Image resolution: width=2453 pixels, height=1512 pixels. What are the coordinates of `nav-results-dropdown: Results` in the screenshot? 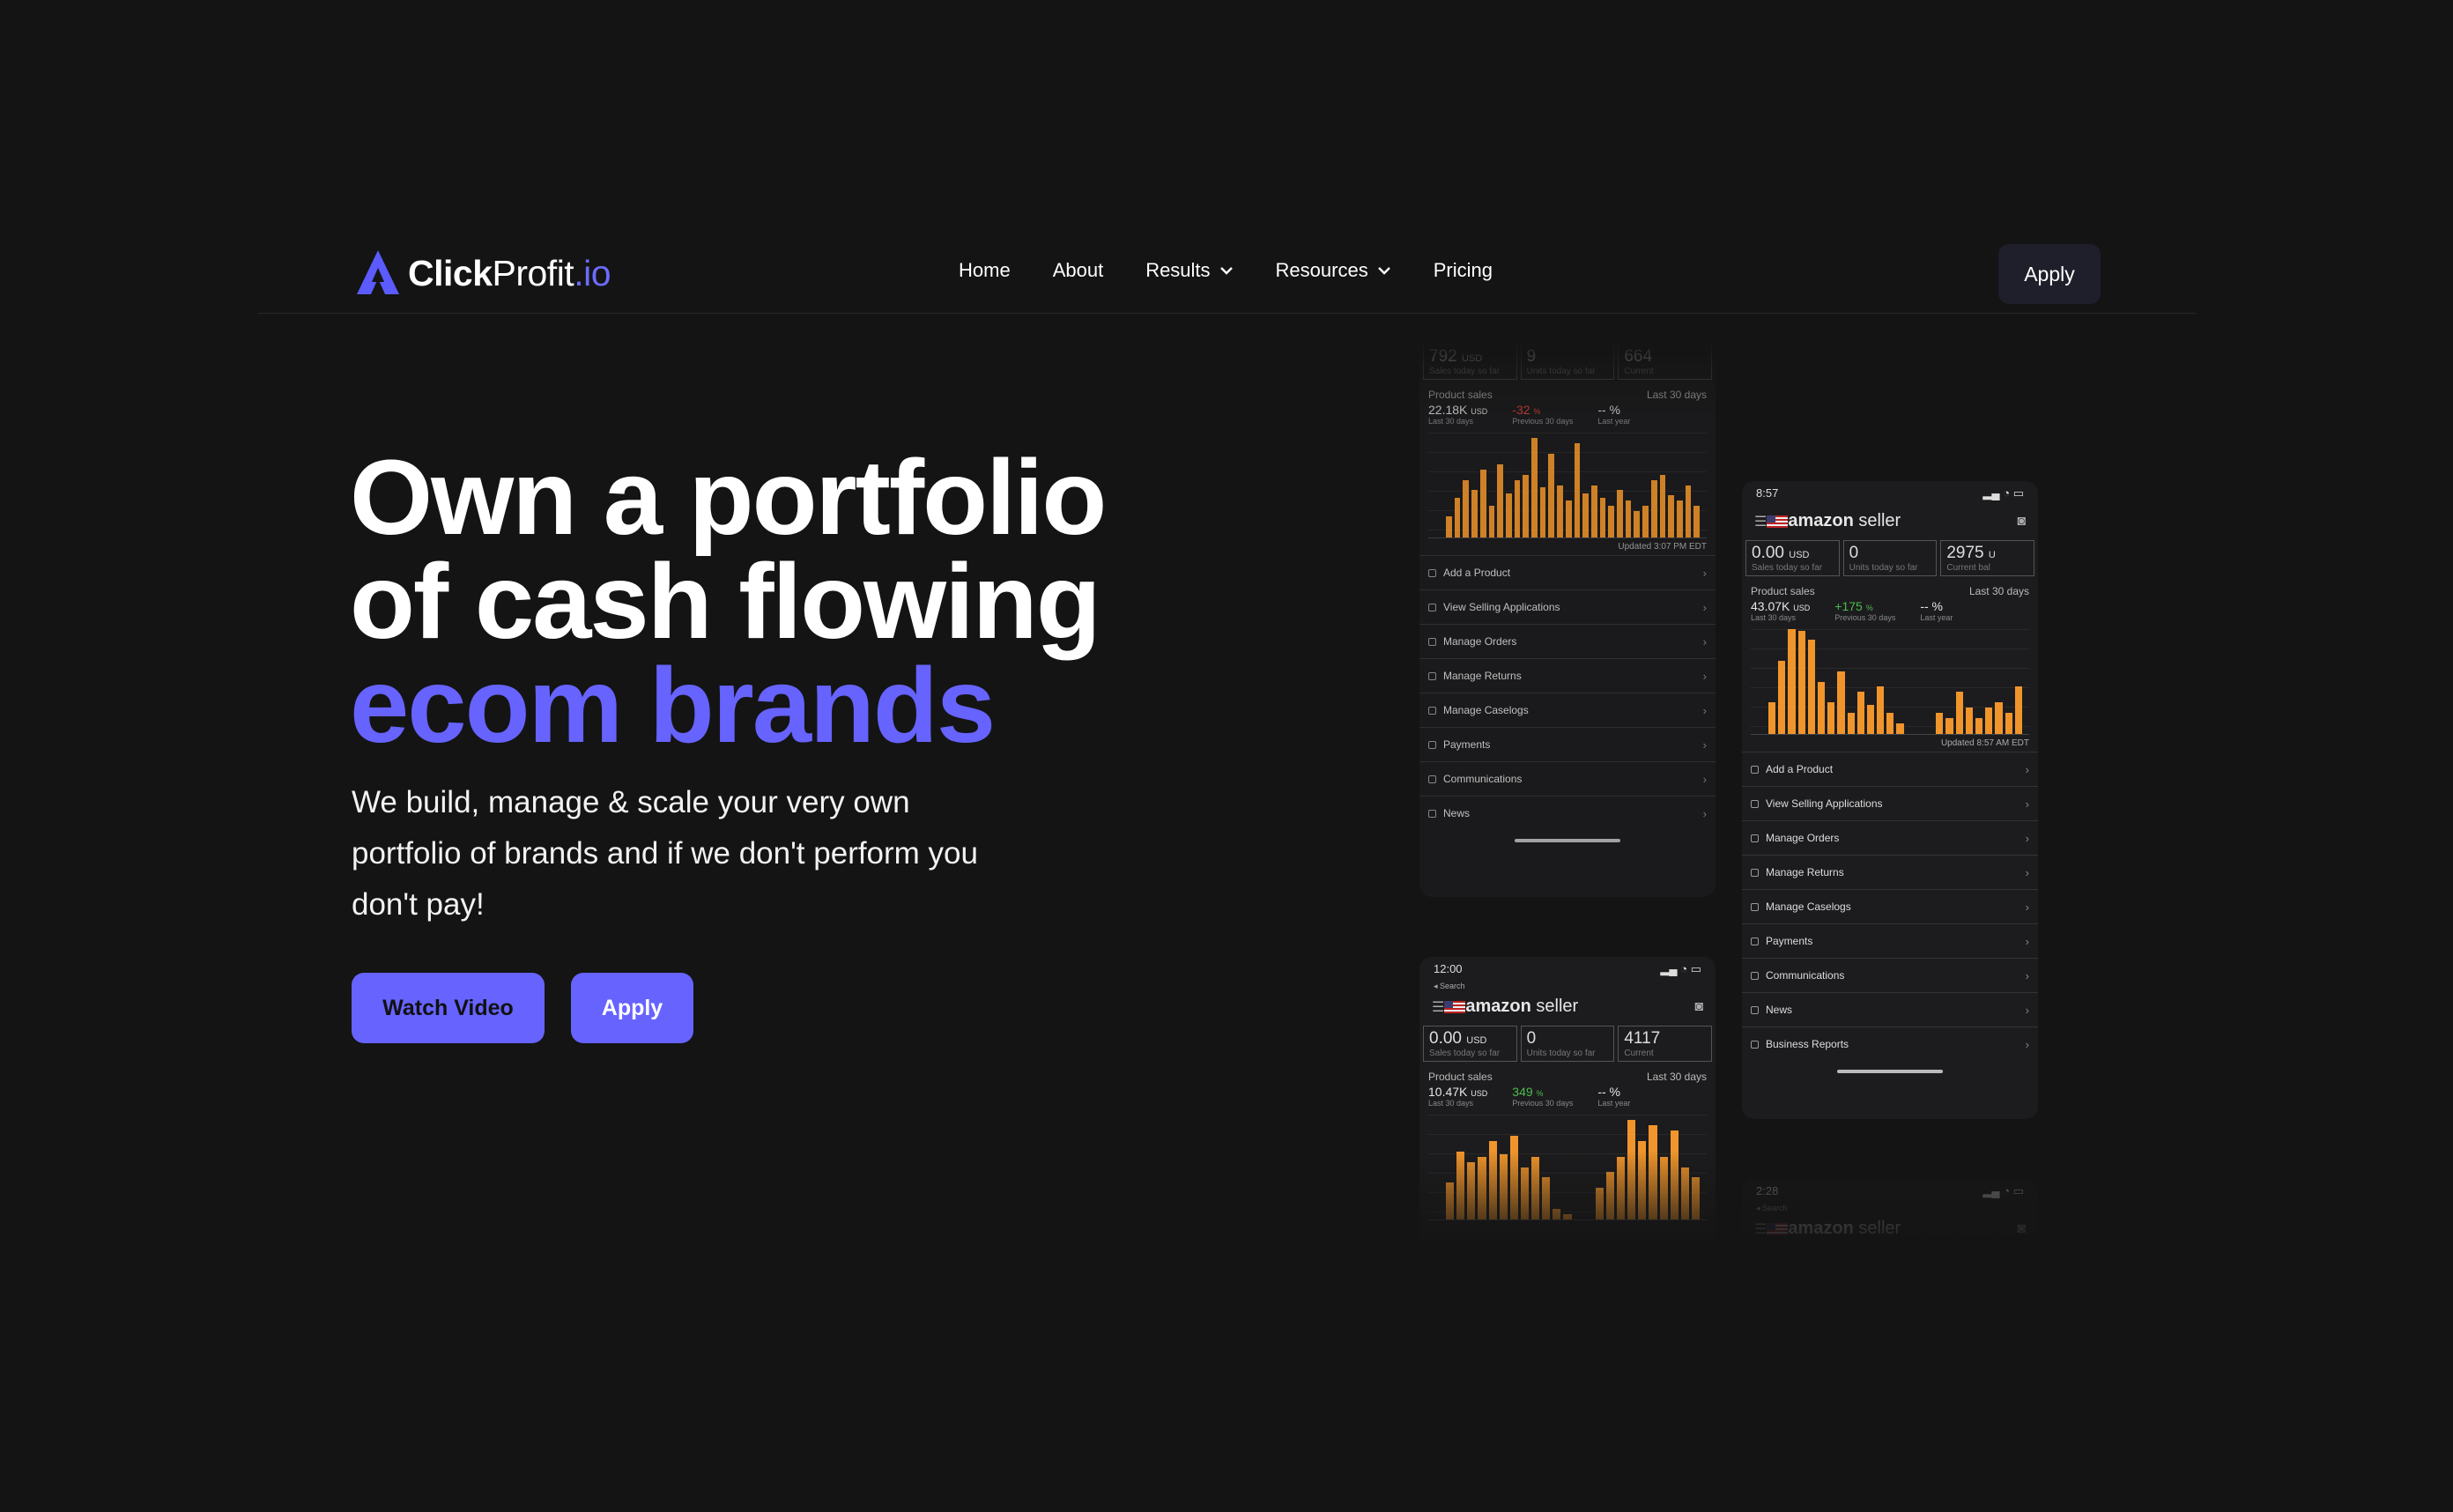 It's located at (1189, 270).